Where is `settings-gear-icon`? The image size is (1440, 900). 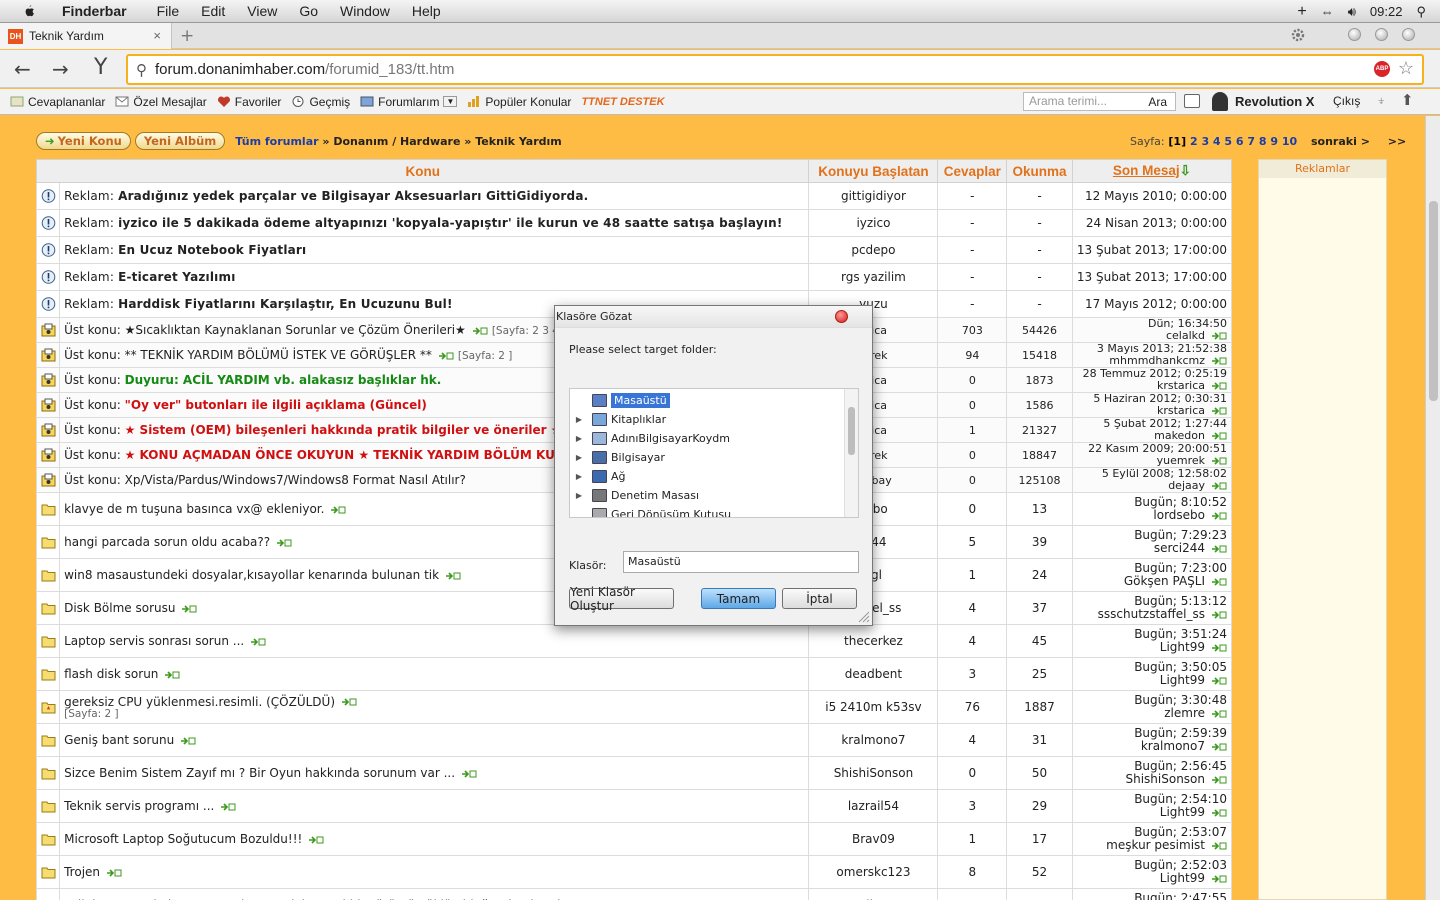
settings-gear-icon is located at coordinates (1298, 35).